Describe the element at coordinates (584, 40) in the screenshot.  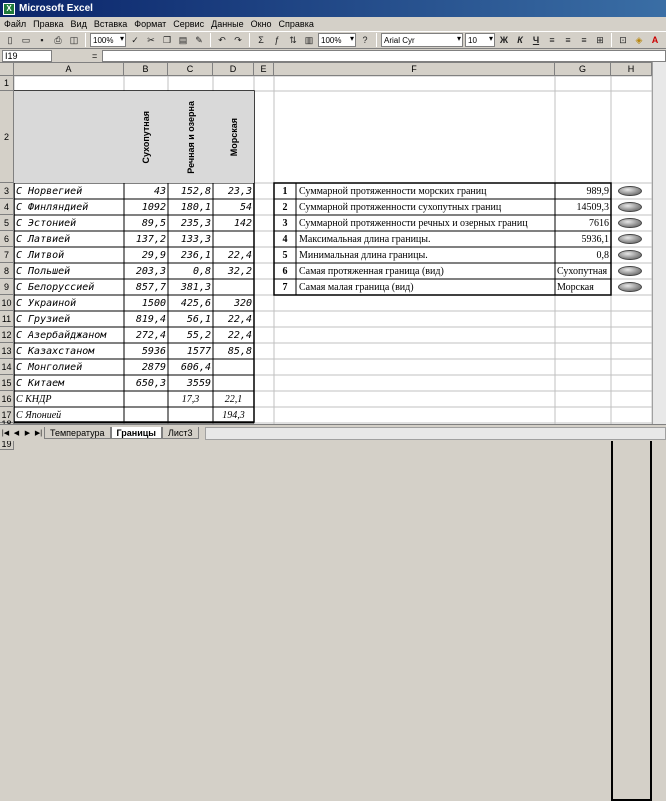
I see `align-right-icon: ≡` at that location.